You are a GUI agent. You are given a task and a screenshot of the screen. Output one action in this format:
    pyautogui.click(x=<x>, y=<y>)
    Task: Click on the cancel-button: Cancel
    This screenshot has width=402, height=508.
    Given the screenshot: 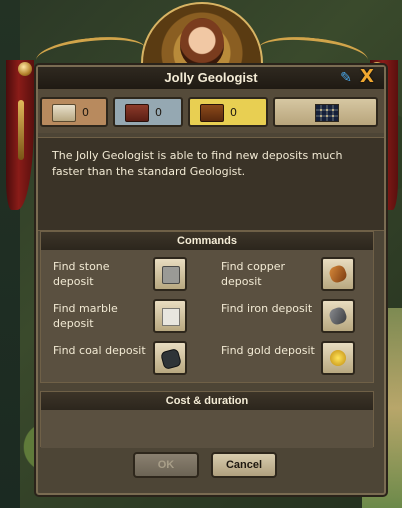 What is the action you would take?
    pyautogui.click(x=244, y=465)
    